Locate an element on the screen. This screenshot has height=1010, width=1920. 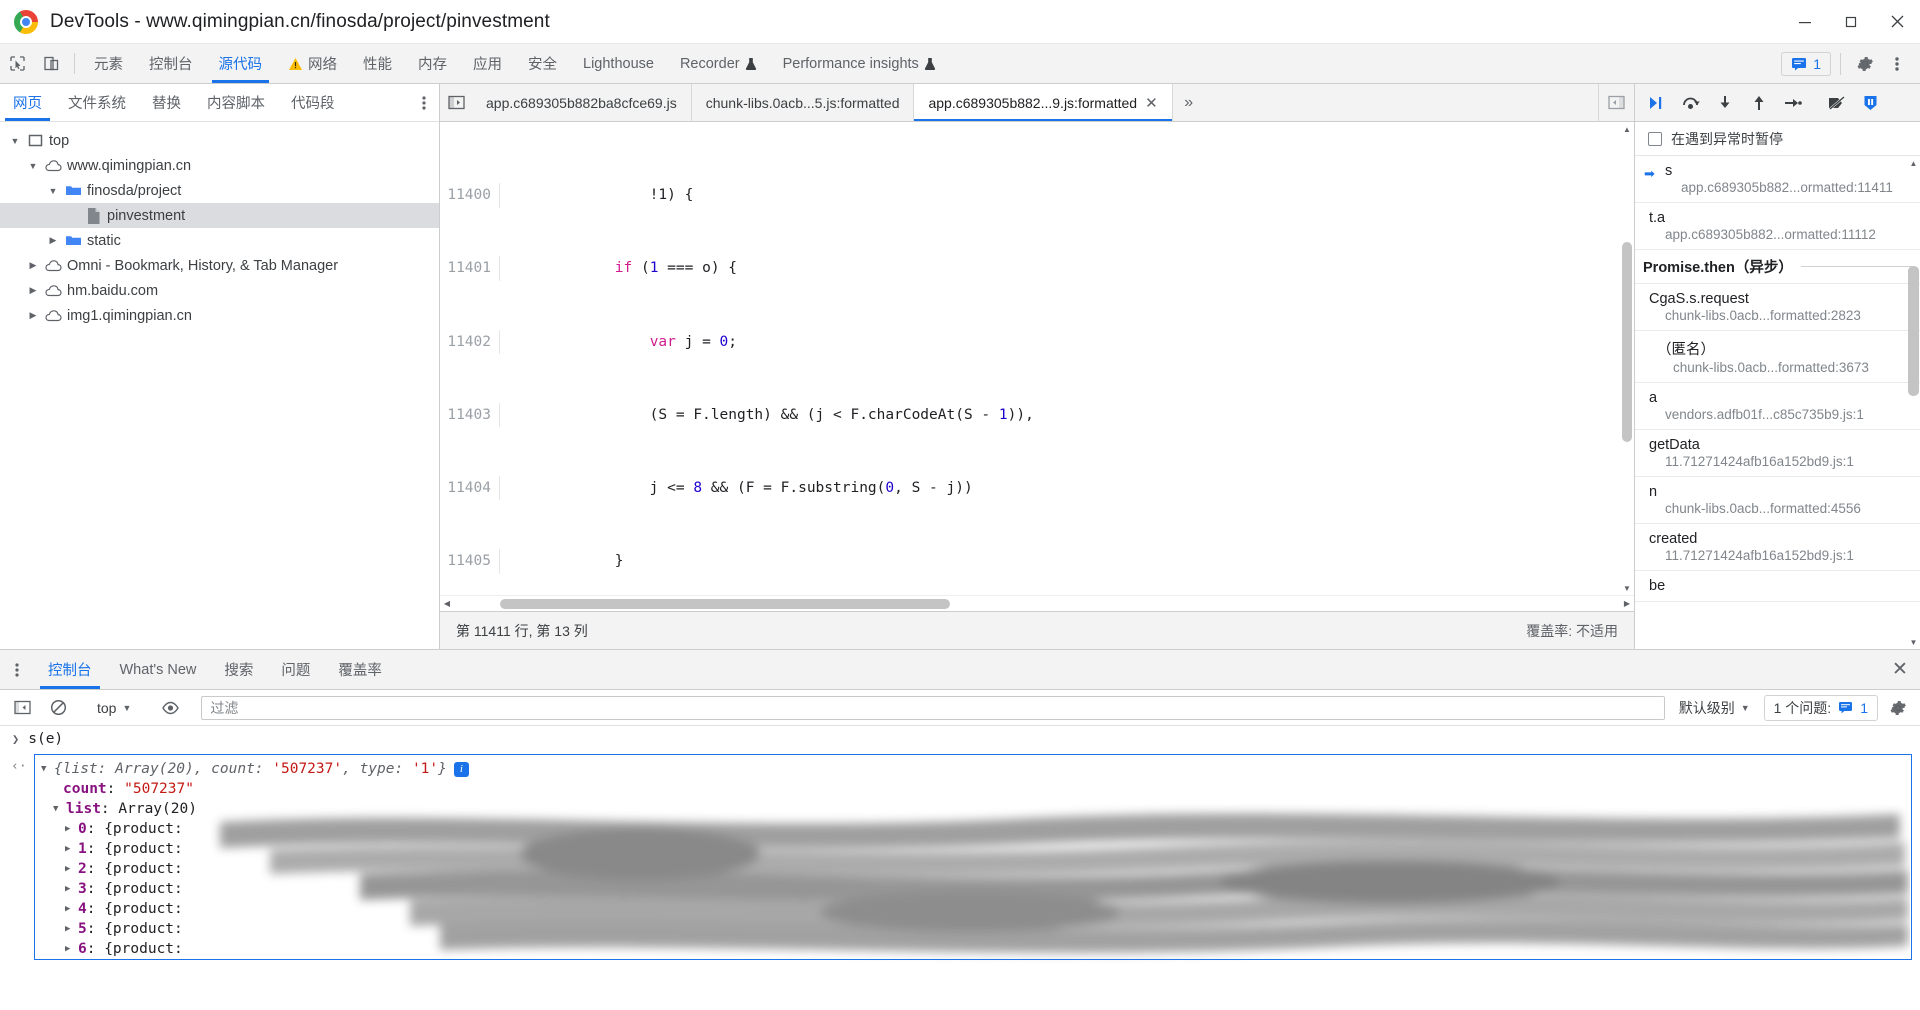
chevron-double-right-icon: » is located at coordinates (1189, 102).